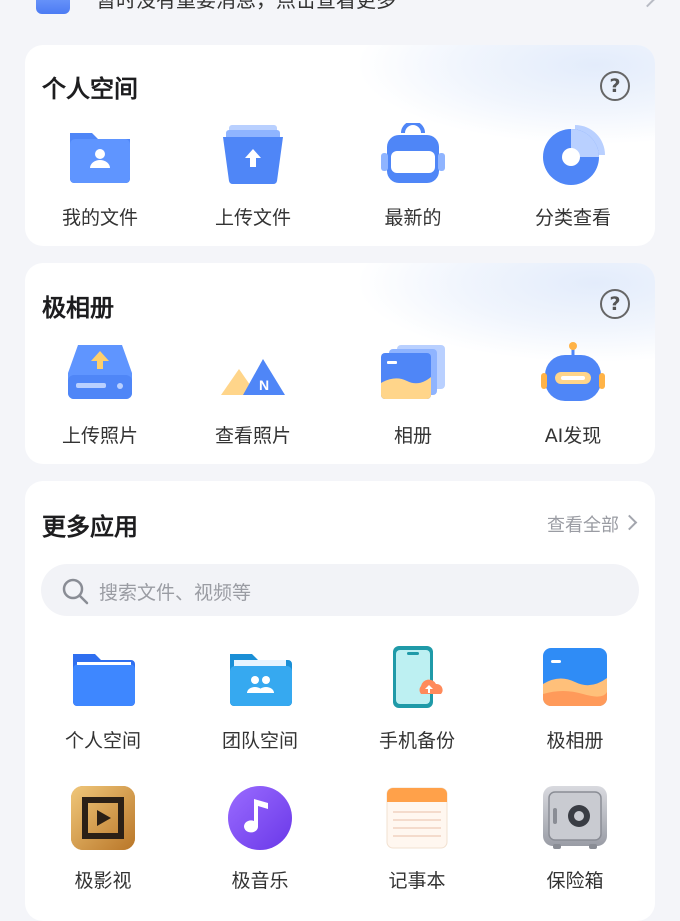 The image size is (680, 921). What do you see at coordinates (102, 741) in the screenshot?
I see `app-label: 个人空间` at bounding box center [102, 741].